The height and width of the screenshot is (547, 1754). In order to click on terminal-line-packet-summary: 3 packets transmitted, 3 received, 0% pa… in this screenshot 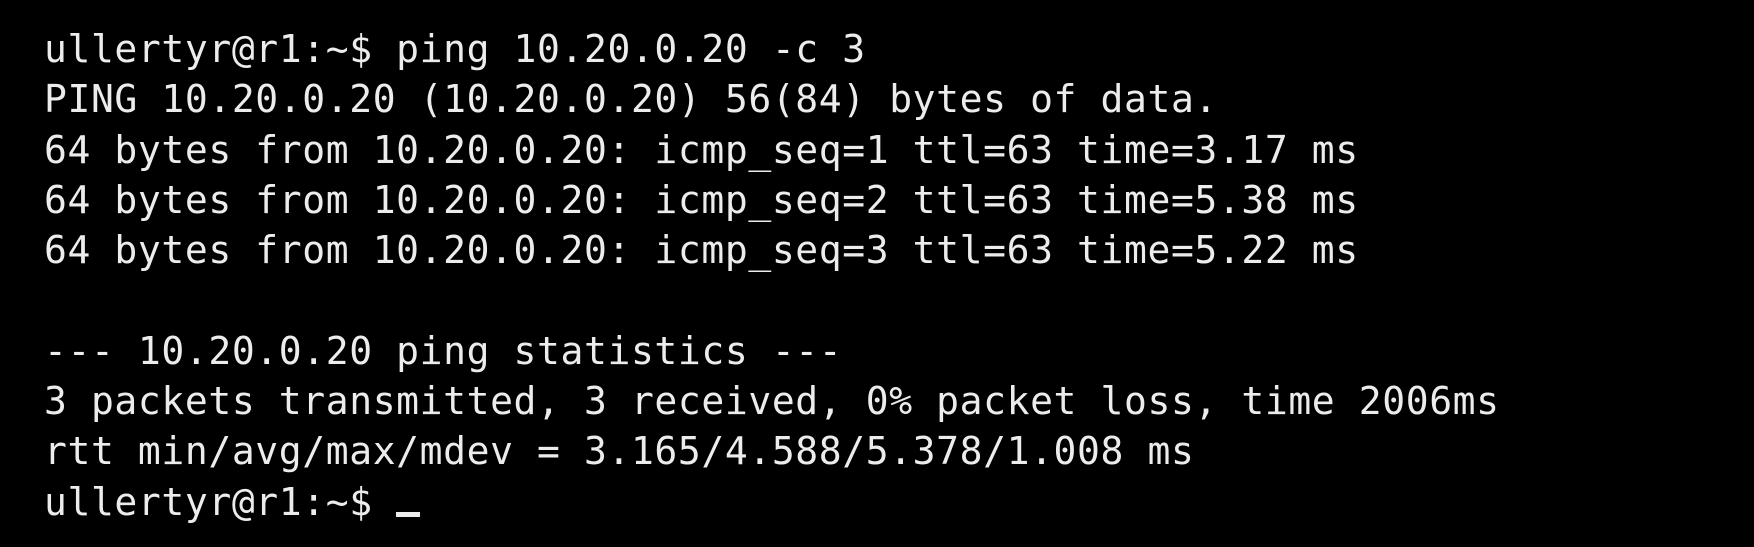, I will do `click(772, 401)`.